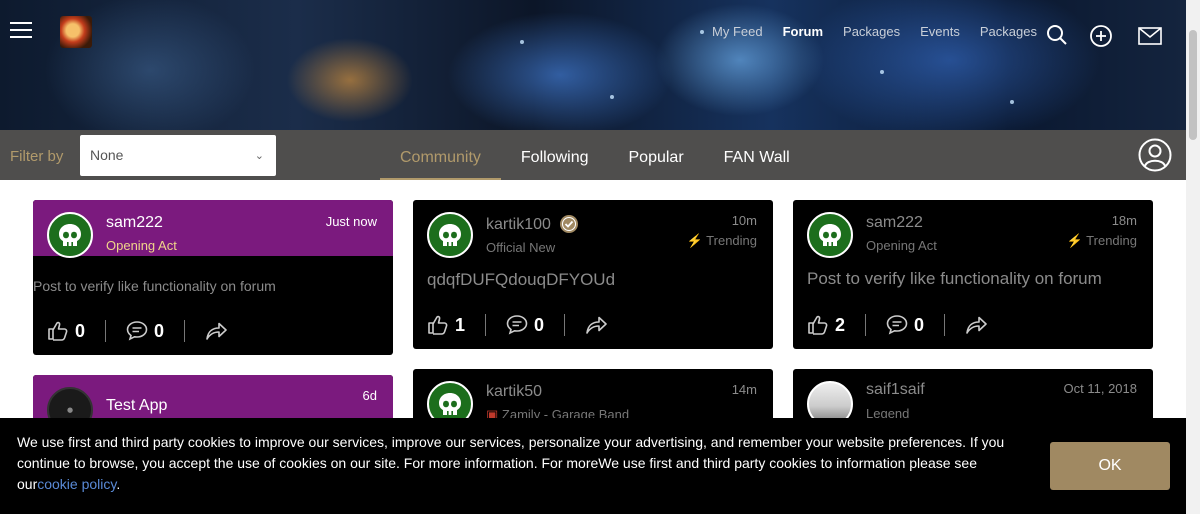  I want to click on cookie-ok-button: OK, so click(1110, 466).